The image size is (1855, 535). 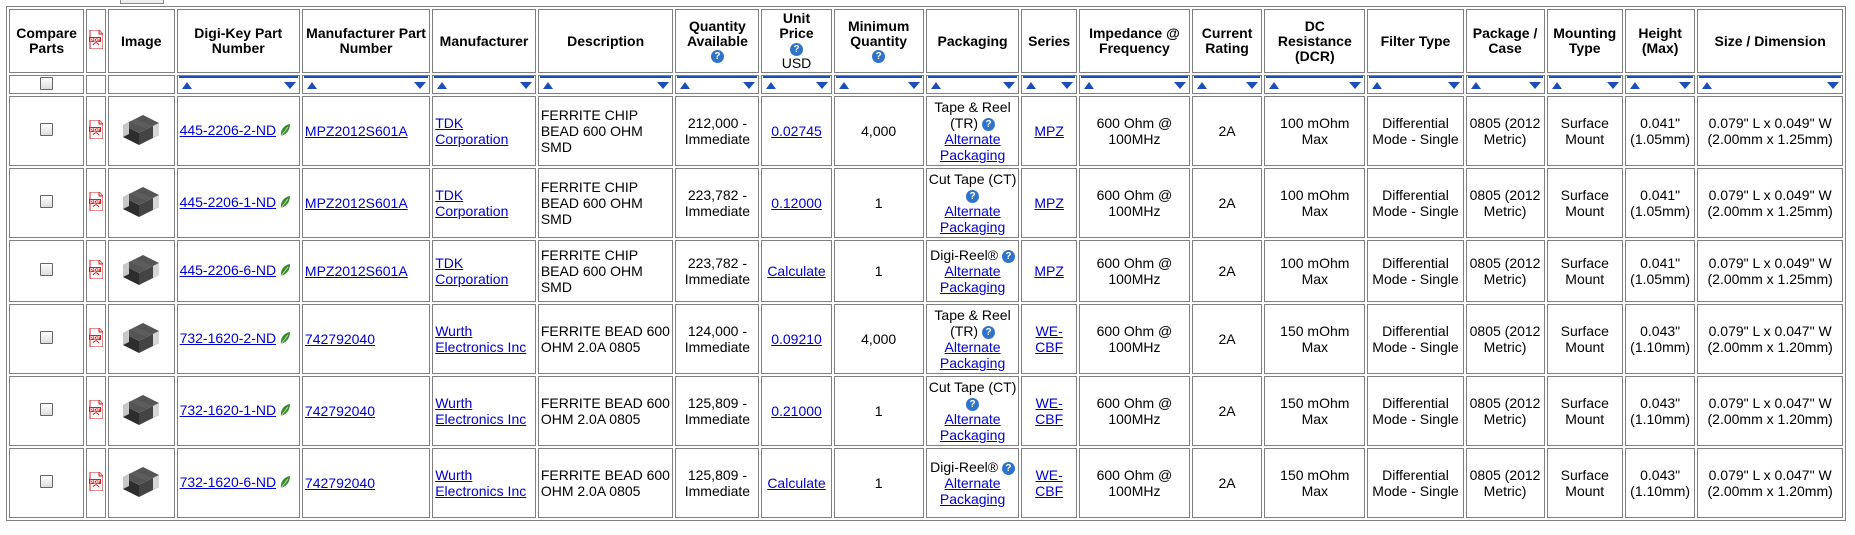 What do you see at coordinates (228, 482) in the screenshot?
I see `digikey-part-link: 732-1620-6-ND` at bounding box center [228, 482].